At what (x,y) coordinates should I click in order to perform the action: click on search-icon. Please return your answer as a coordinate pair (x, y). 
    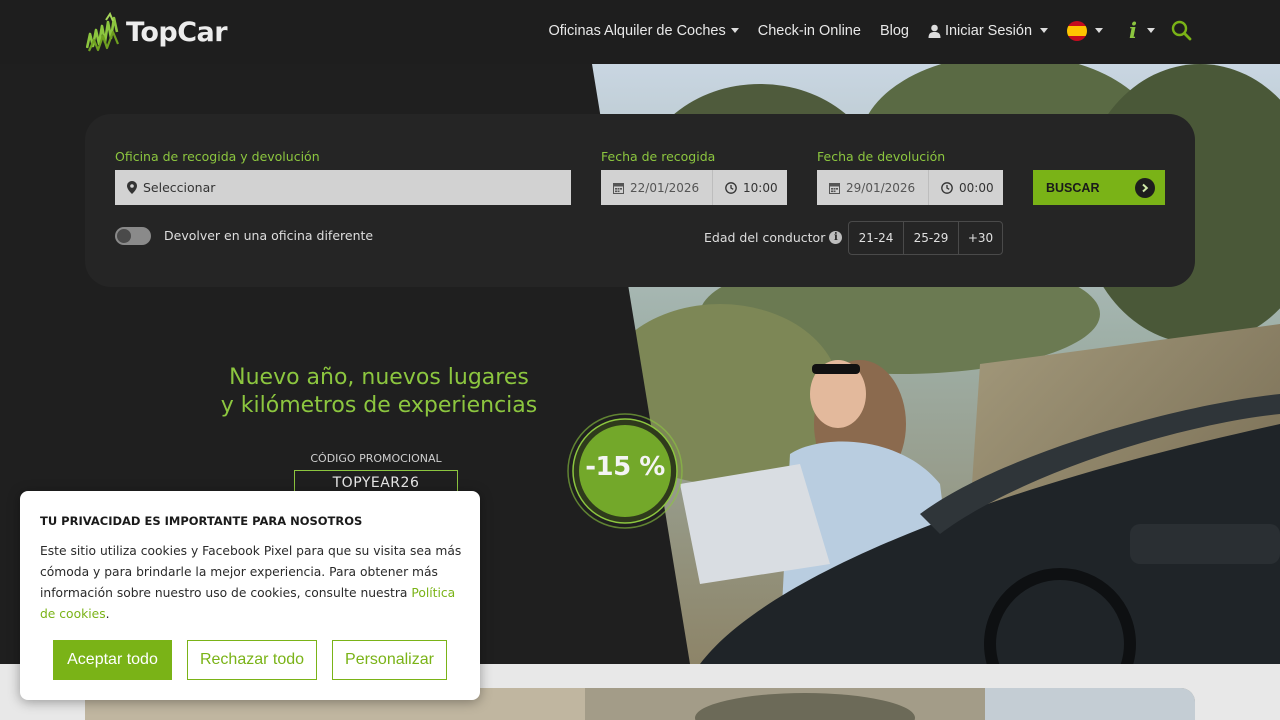
    Looking at the image, I should click on (1181, 30).